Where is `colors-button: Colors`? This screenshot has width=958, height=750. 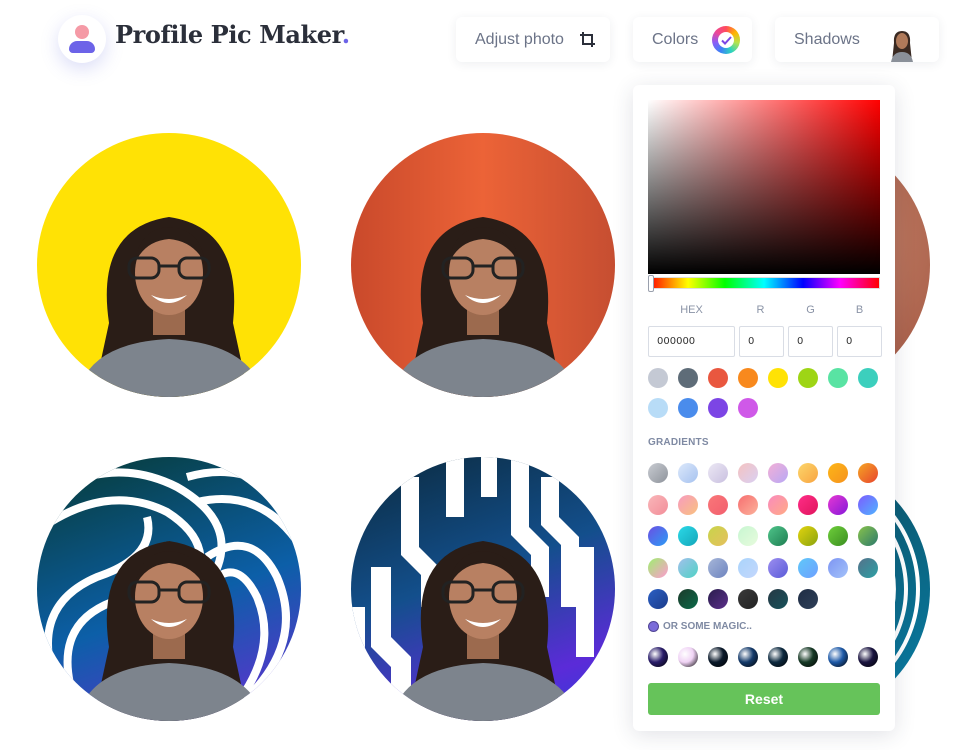 colors-button: Colors is located at coordinates (692, 39).